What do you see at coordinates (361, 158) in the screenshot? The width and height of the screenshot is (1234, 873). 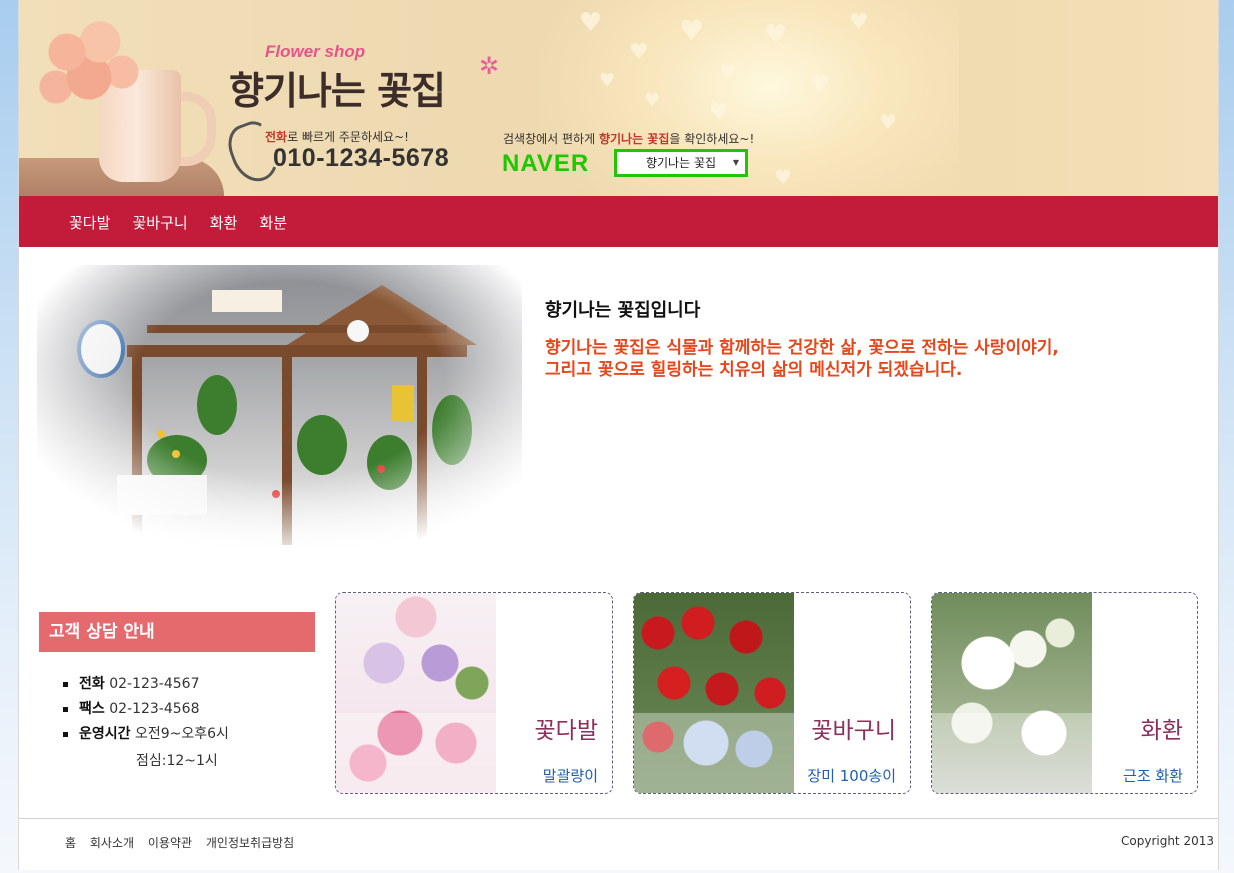 I see `phone-number: 010-1234-5678` at bounding box center [361, 158].